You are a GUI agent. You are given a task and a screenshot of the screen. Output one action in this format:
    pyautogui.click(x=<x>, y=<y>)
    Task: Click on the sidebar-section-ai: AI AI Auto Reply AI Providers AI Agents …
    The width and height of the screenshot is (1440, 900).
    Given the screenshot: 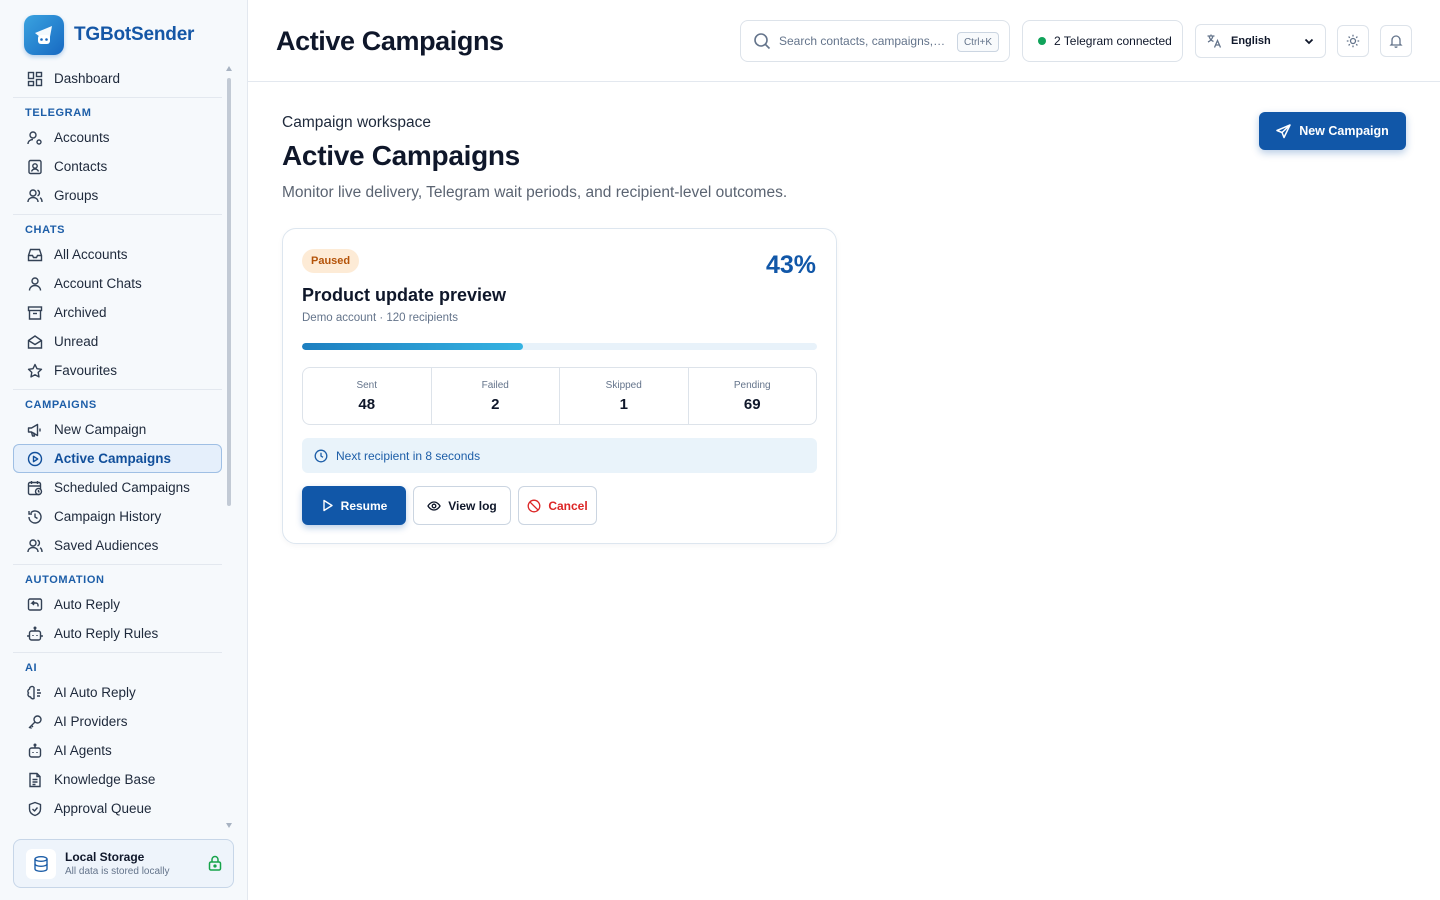 What is the action you would take?
    pyautogui.click(x=117, y=737)
    